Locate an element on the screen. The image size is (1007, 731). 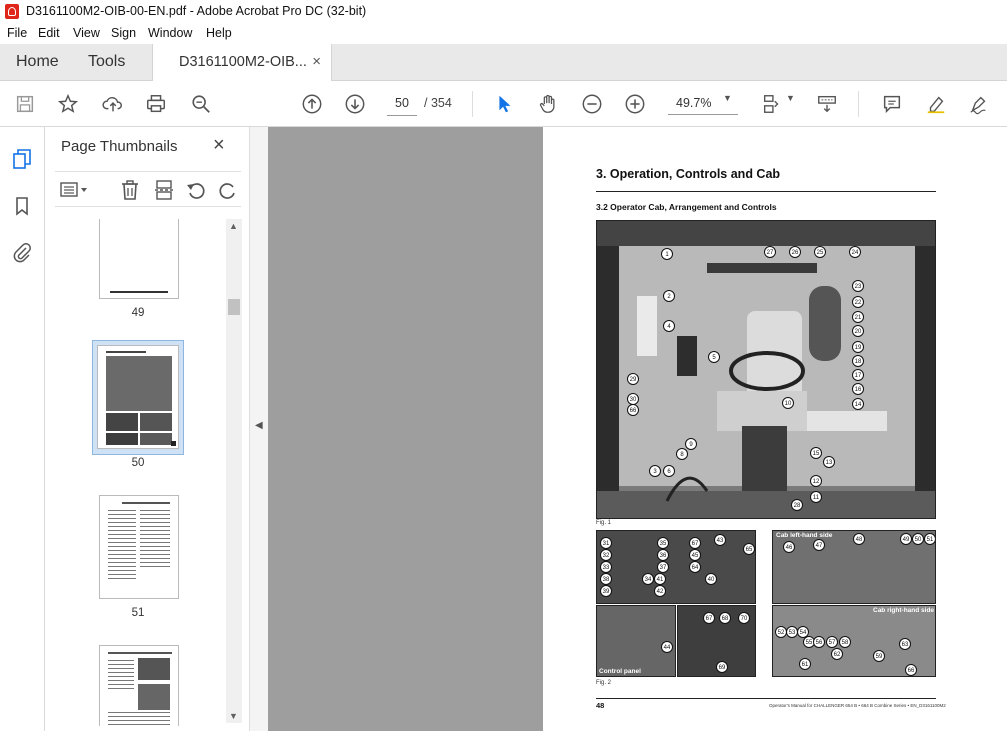
callout: 25 is located at coordinates (820, 252).